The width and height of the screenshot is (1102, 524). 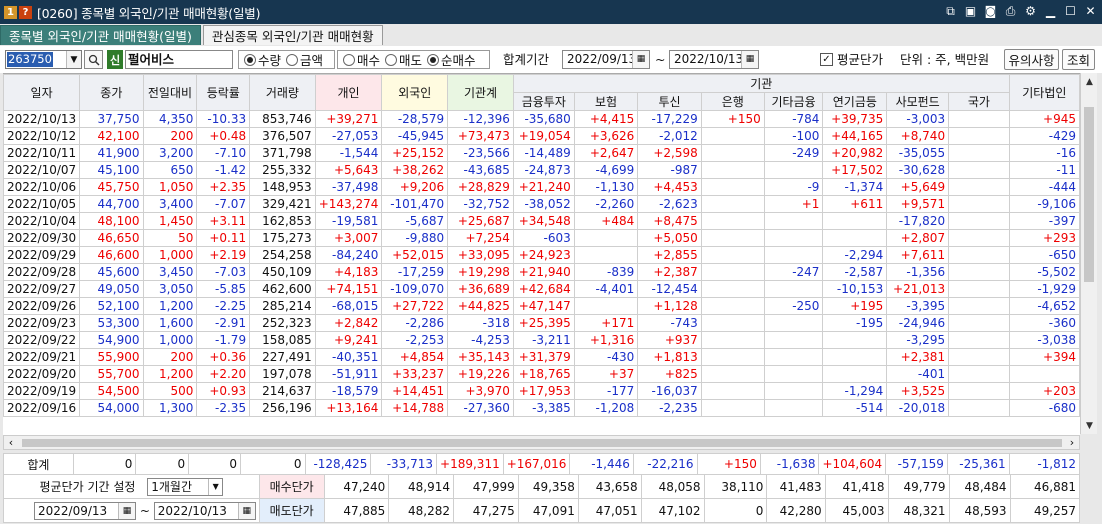 I want to click on date-from-input: 2022/09/13 ▦, so click(x=606, y=59).